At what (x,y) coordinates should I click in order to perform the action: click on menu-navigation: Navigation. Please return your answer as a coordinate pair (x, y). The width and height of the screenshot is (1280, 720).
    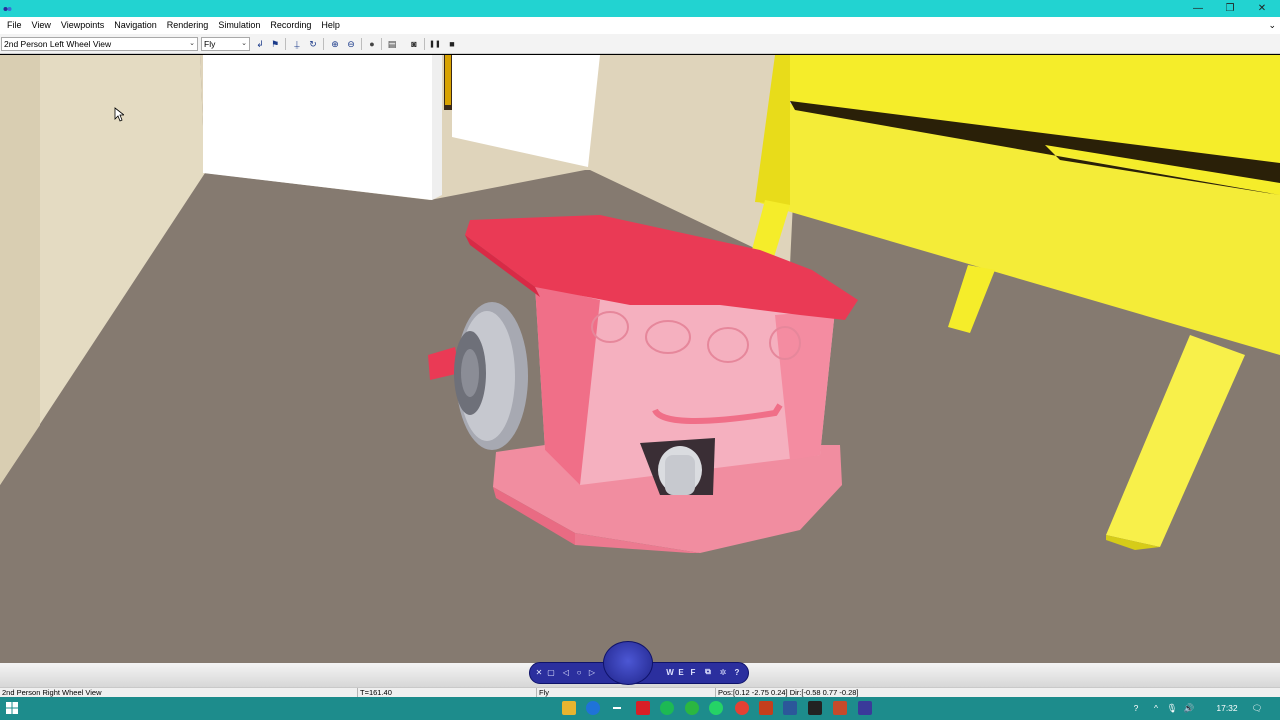
    Looking at the image, I should click on (135, 25).